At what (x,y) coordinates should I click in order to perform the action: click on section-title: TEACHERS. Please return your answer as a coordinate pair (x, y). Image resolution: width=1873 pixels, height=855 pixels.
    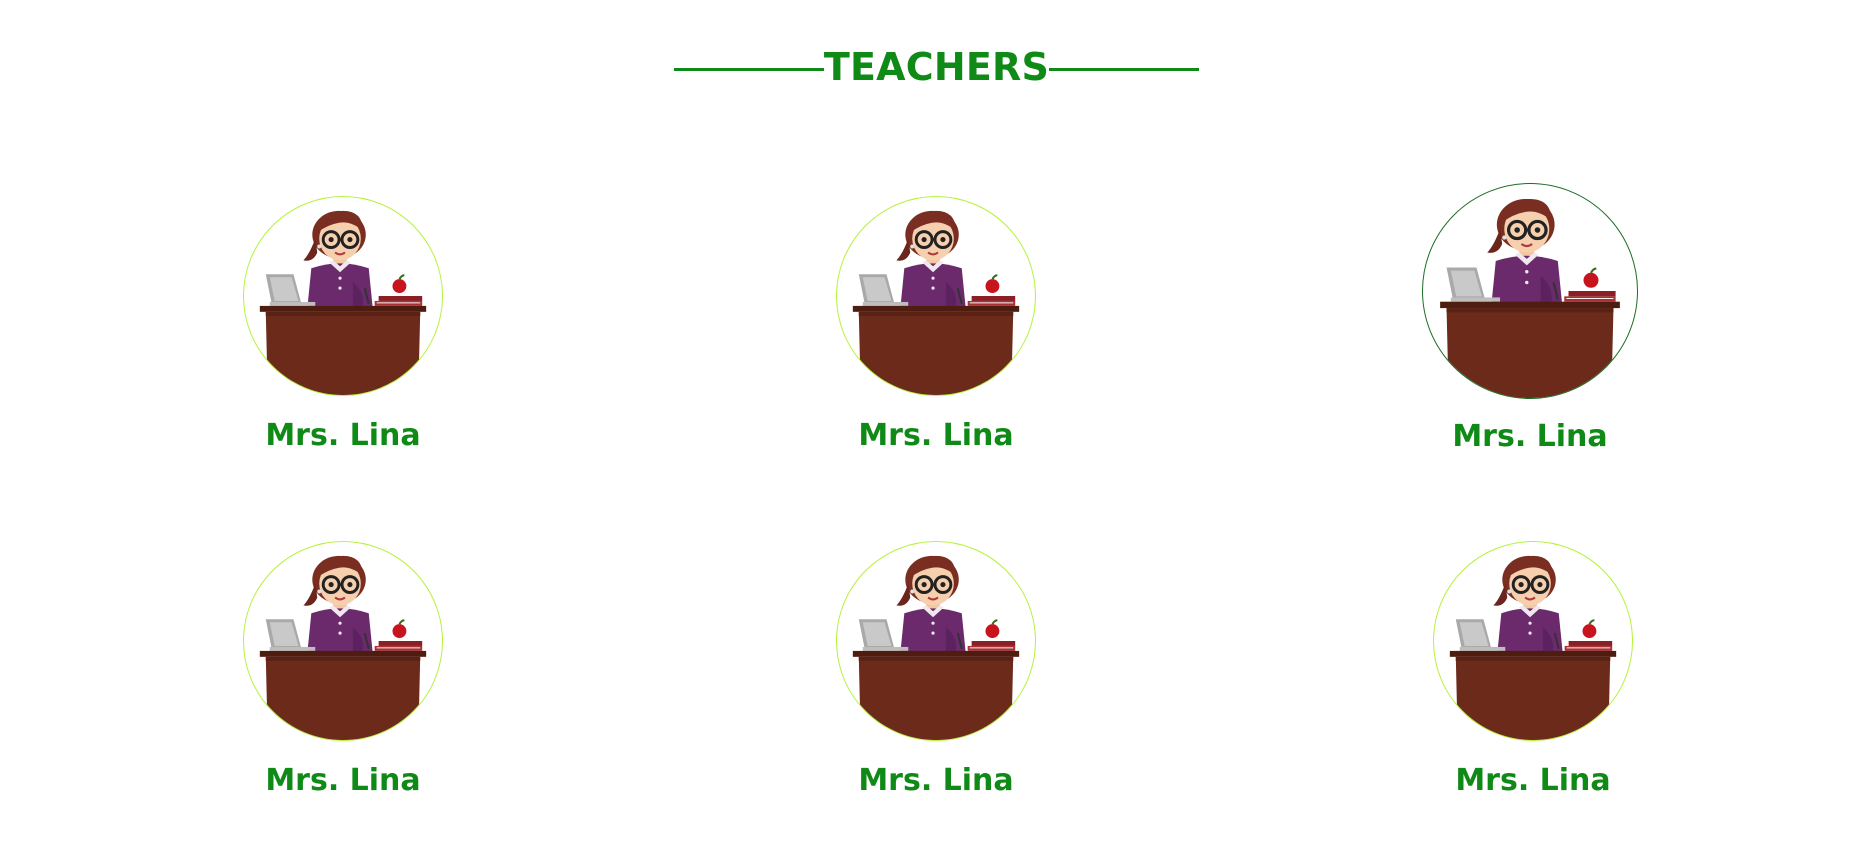
    Looking at the image, I should click on (936, 66).